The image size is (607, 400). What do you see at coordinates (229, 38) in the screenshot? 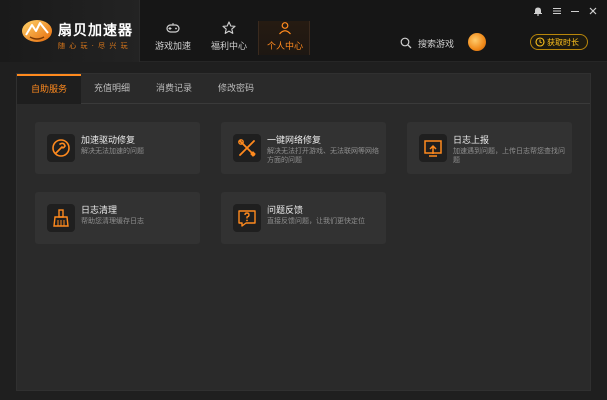
I see `nav-welfare-center: 福利中心` at bounding box center [229, 38].